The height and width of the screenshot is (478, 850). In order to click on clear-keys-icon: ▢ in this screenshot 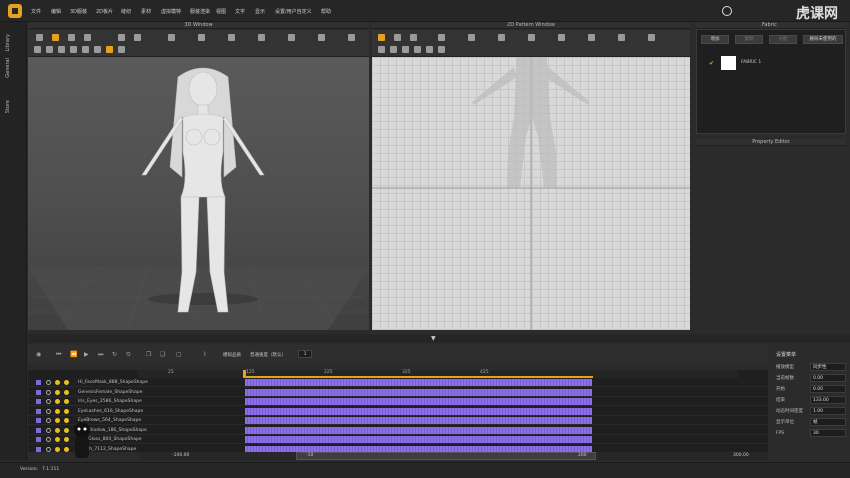, I will do `click(179, 354)`.